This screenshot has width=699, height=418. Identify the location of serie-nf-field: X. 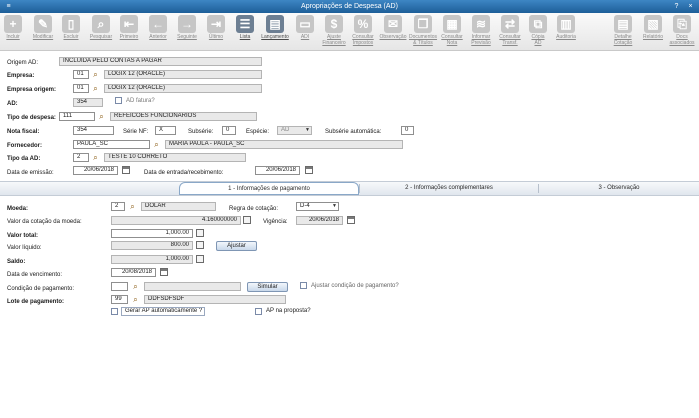
(165, 130).